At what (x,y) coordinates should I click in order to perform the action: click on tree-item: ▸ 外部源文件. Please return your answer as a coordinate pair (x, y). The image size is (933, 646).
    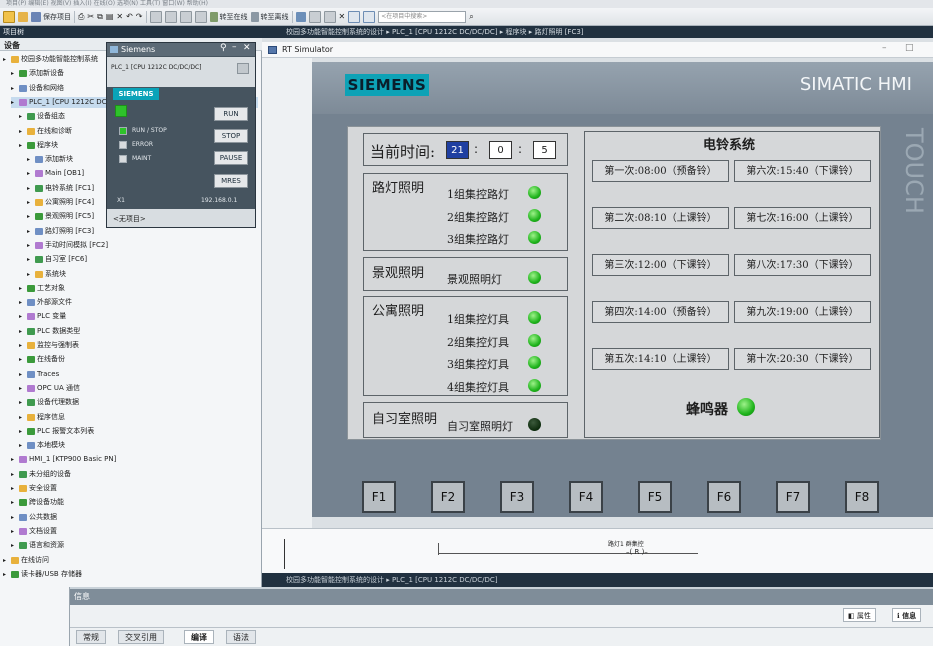
    Looking at the image, I should click on (45, 302).